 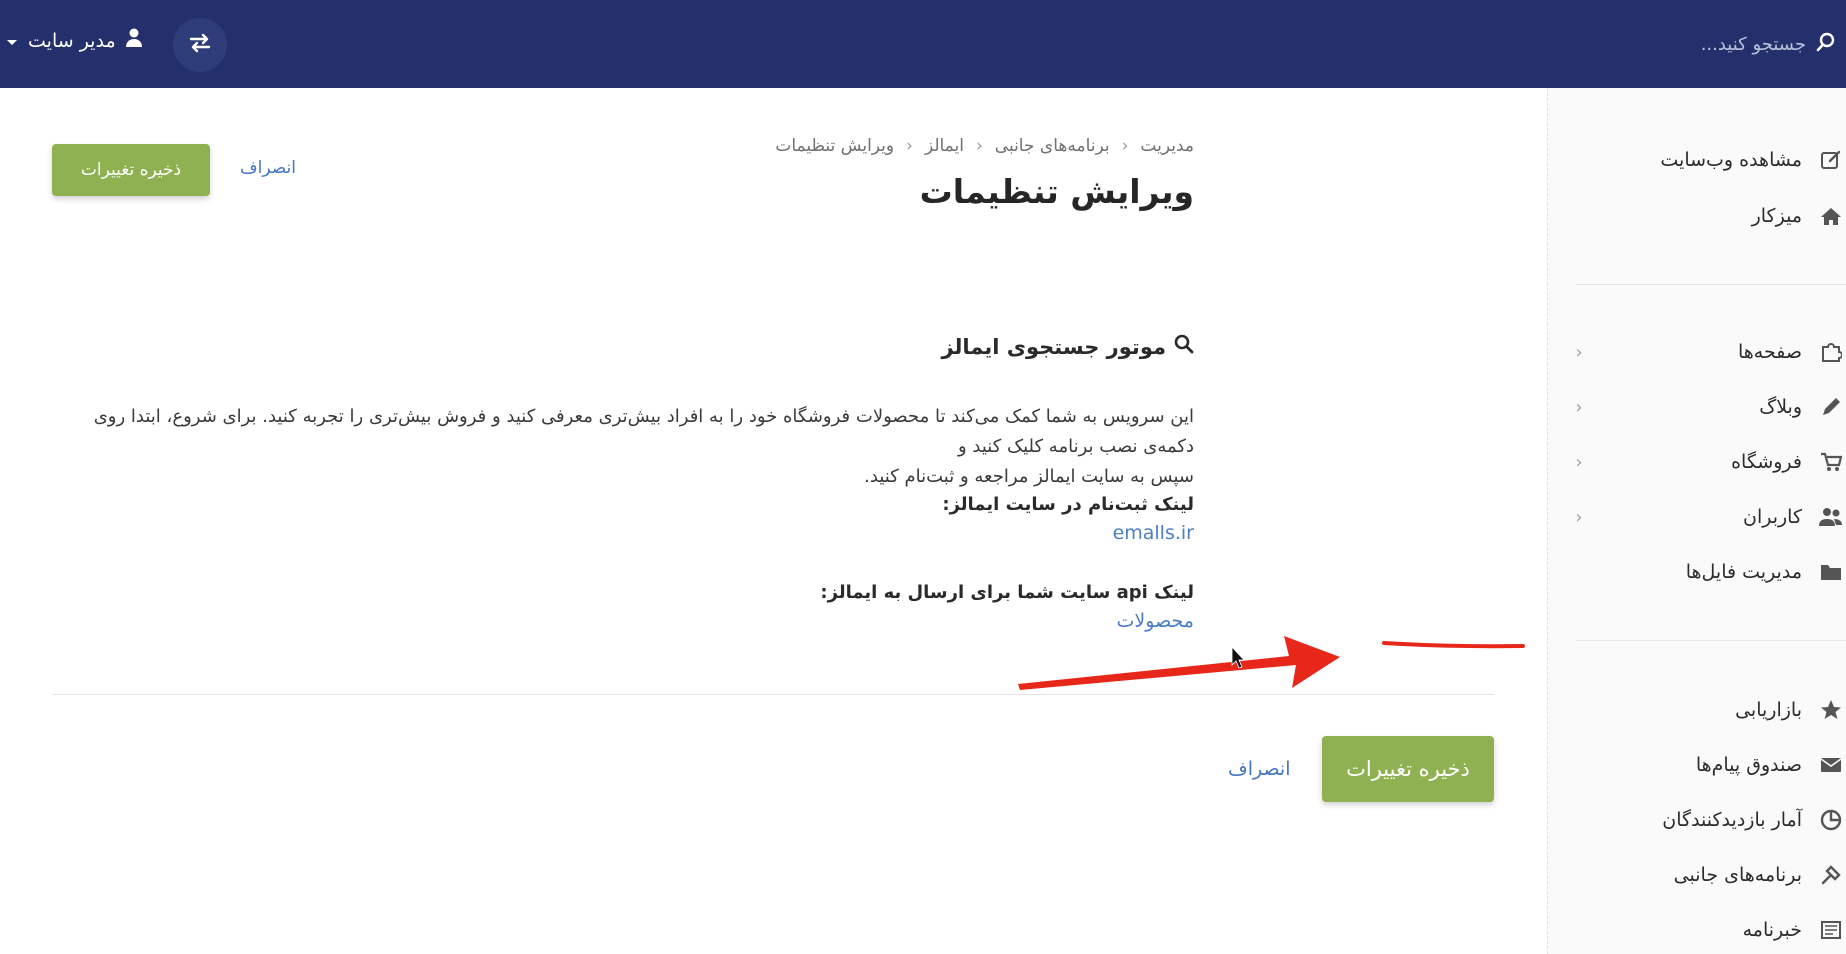 I want to click on sidebar-item-view-website: مشاهده وب‌سایت, so click(x=1697, y=160).